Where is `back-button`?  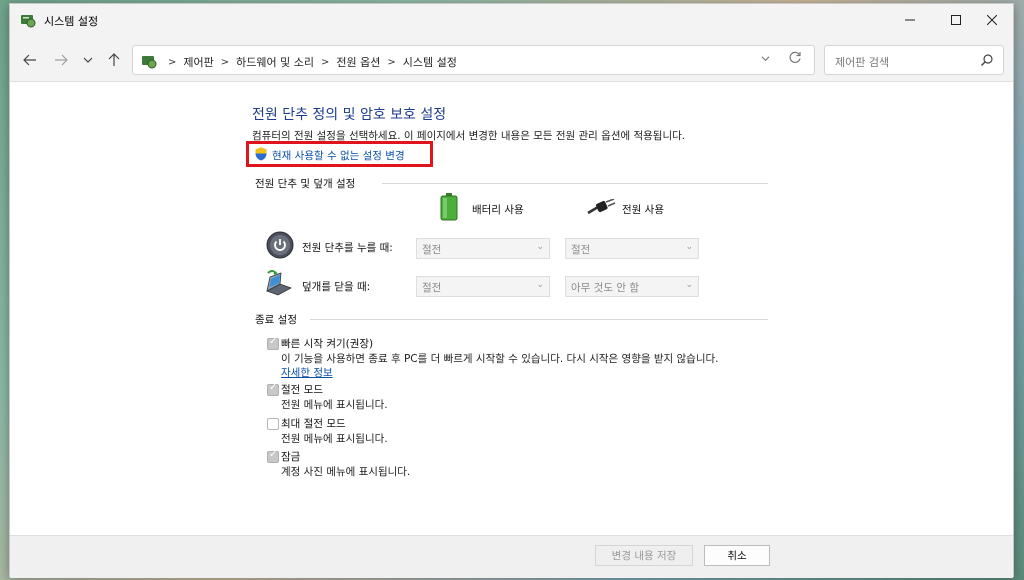
back-button is located at coordinates (30, 60).